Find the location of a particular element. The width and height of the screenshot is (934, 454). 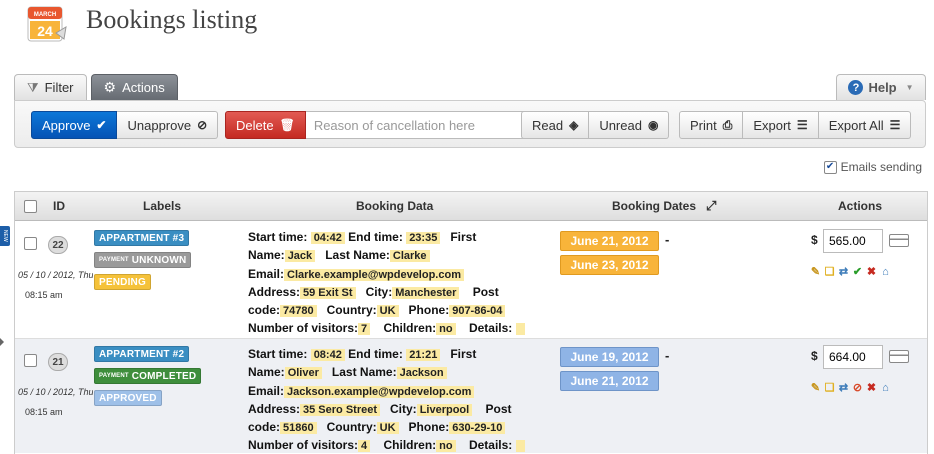

last-name: Jackson is located at coordinates (421, 373).